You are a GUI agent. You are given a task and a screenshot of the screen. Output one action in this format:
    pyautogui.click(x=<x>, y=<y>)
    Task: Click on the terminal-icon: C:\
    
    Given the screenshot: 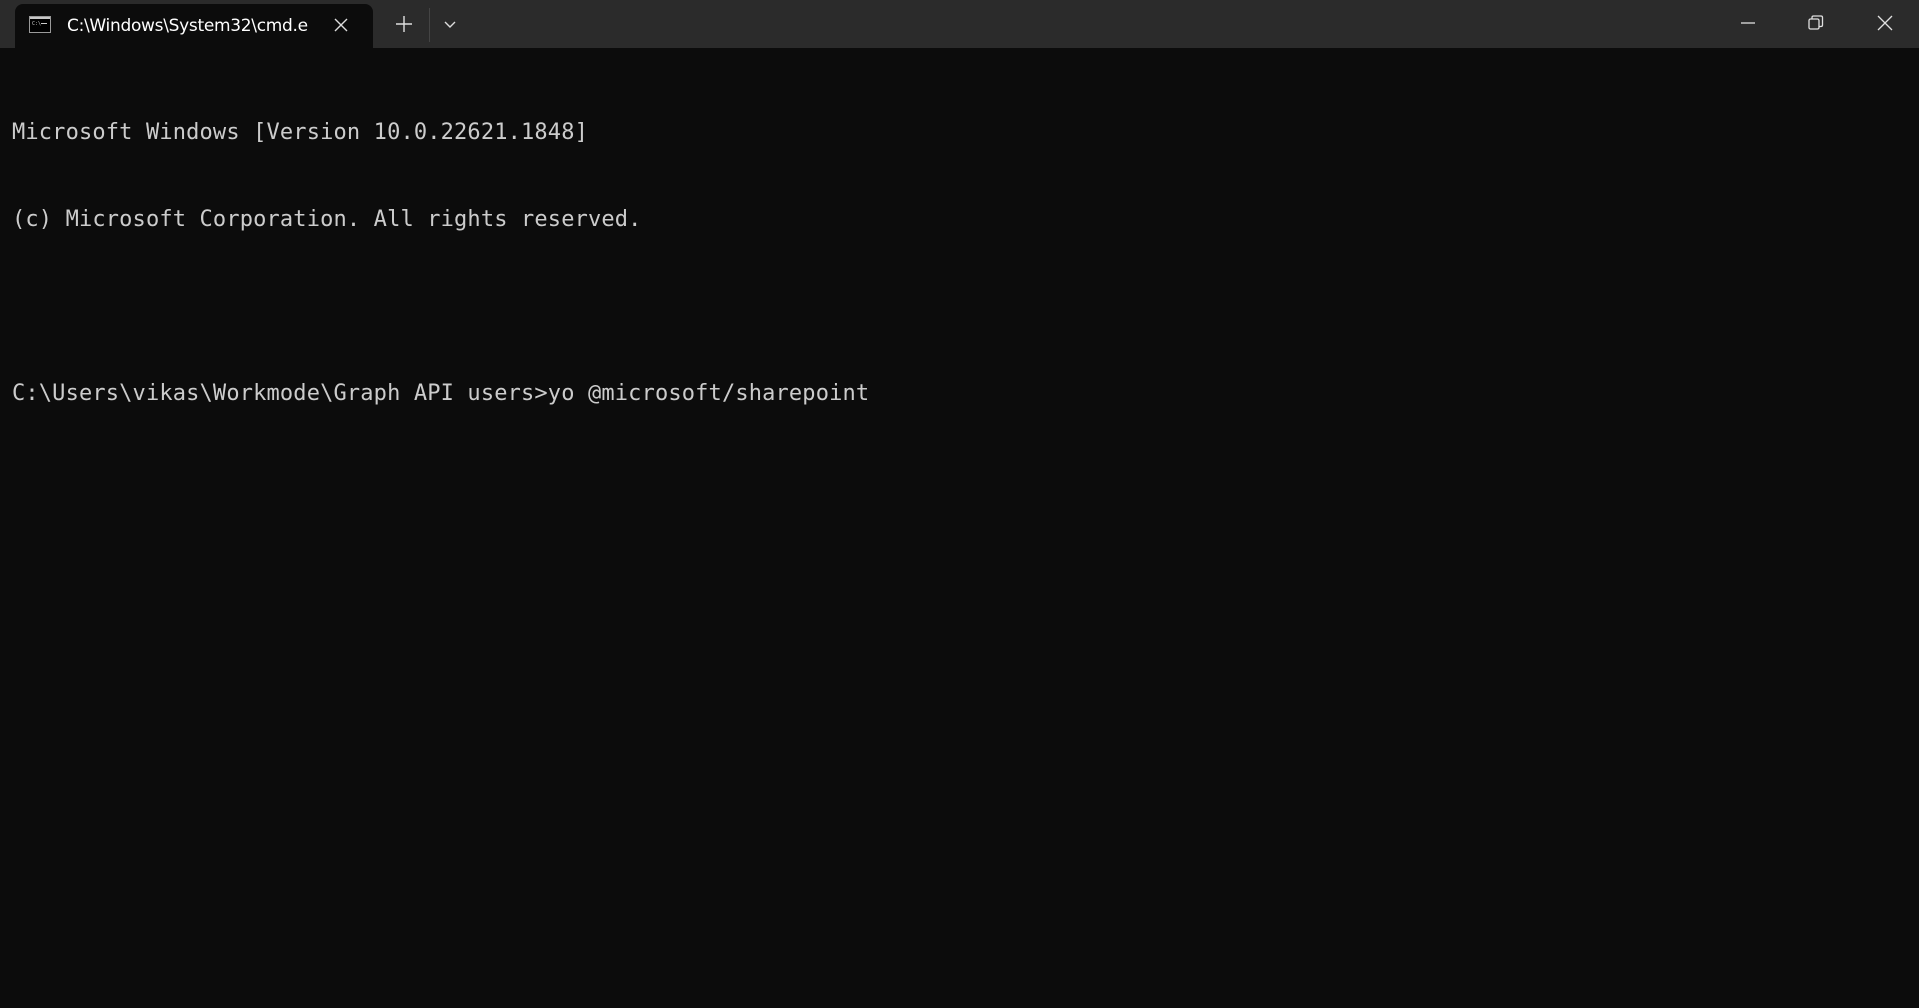 What is the action you would take?
    pyautogui.click(x=40, y=24)
    